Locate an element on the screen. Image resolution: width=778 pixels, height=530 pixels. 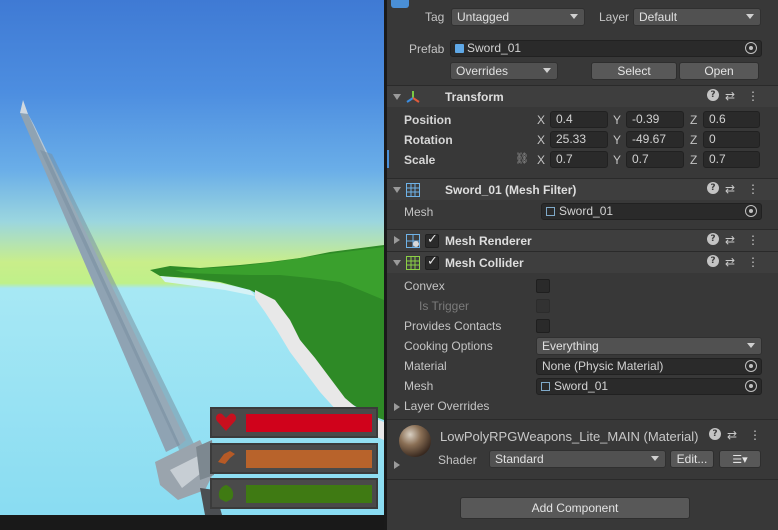
tag-value: Untagged is located at coordinates (483, 17).